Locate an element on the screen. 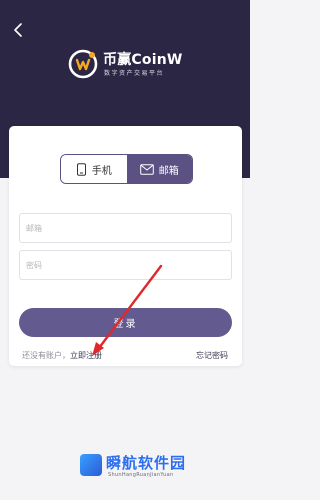 This screenshot has width=320, height=500. watermark: 瞬航软件园 ShunHangRuanJianYuan is located at coordinates (155, 470).